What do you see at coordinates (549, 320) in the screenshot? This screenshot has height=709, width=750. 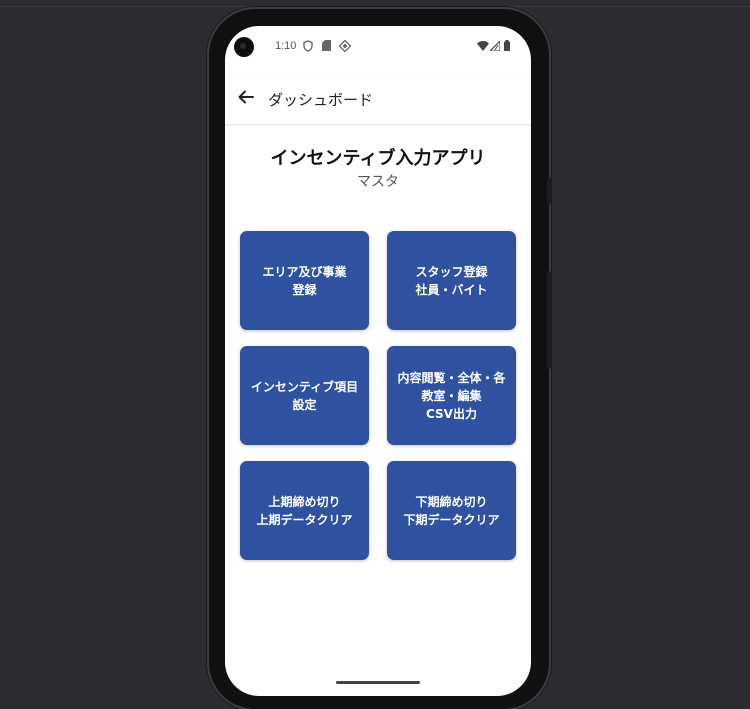 I see `volume-button` at bounding box center [549, 320].